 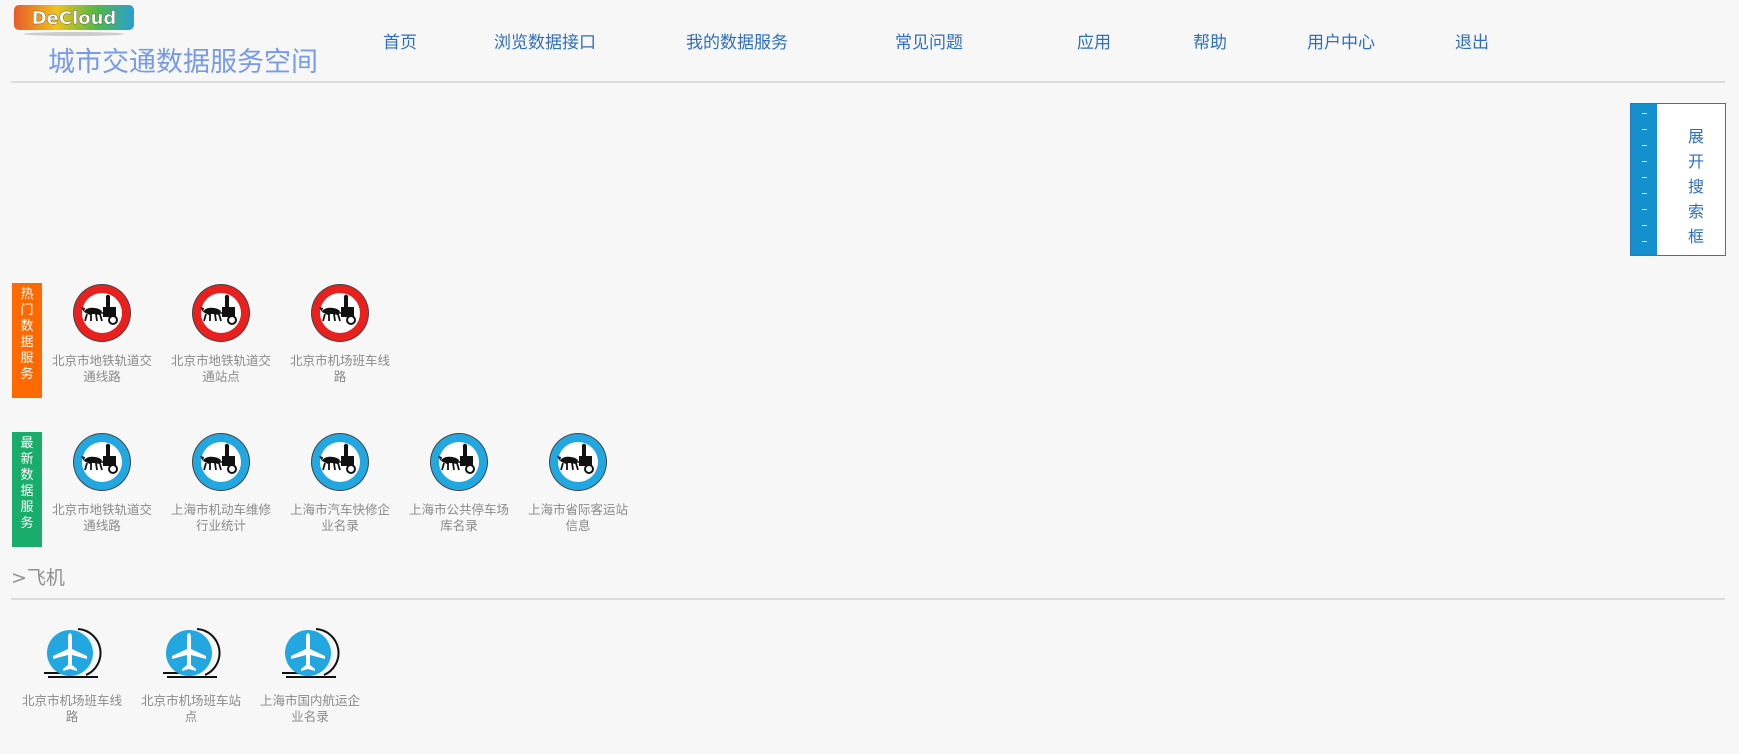 I want to click on latest-services-tag: 最新 数据 服务, so click(x=27, y=489).